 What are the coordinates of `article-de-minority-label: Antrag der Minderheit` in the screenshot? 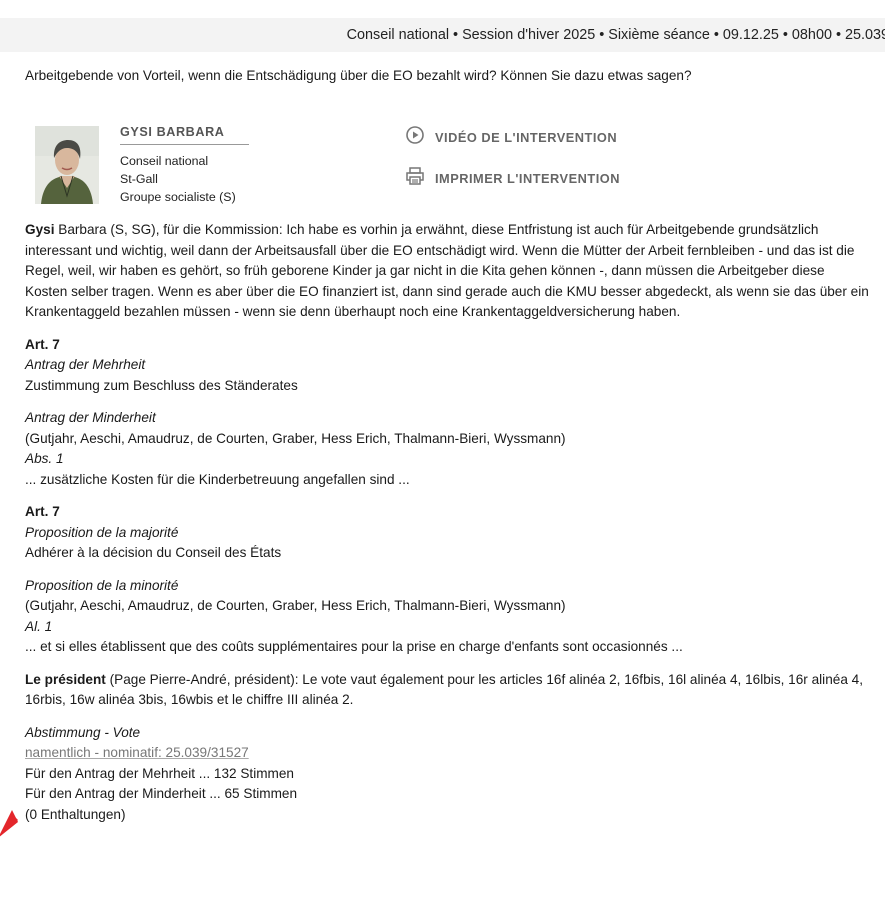 It's located at (90, 417).